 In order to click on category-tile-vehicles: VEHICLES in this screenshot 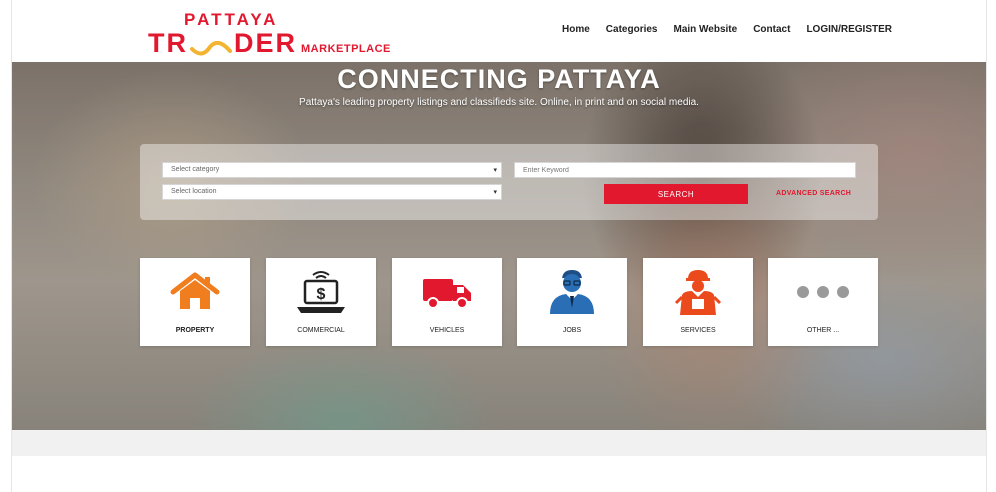, I will do `click(447, 302)`.